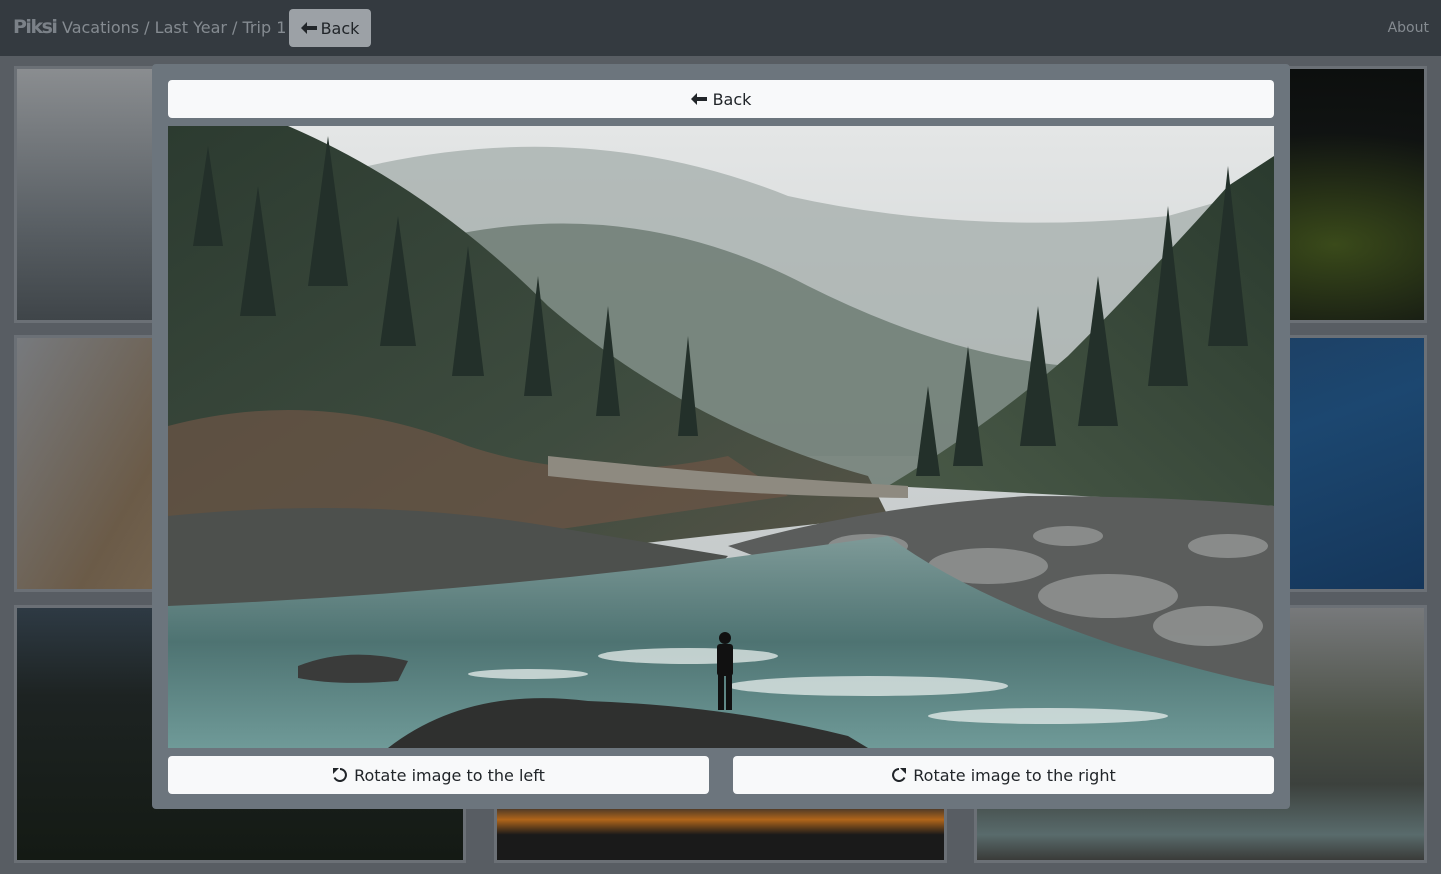 The width and height of the screenshot is (1441, 874). Describe the element at coordinates (1408, 28) in the screenshot. I see `about-link: About` at that location.